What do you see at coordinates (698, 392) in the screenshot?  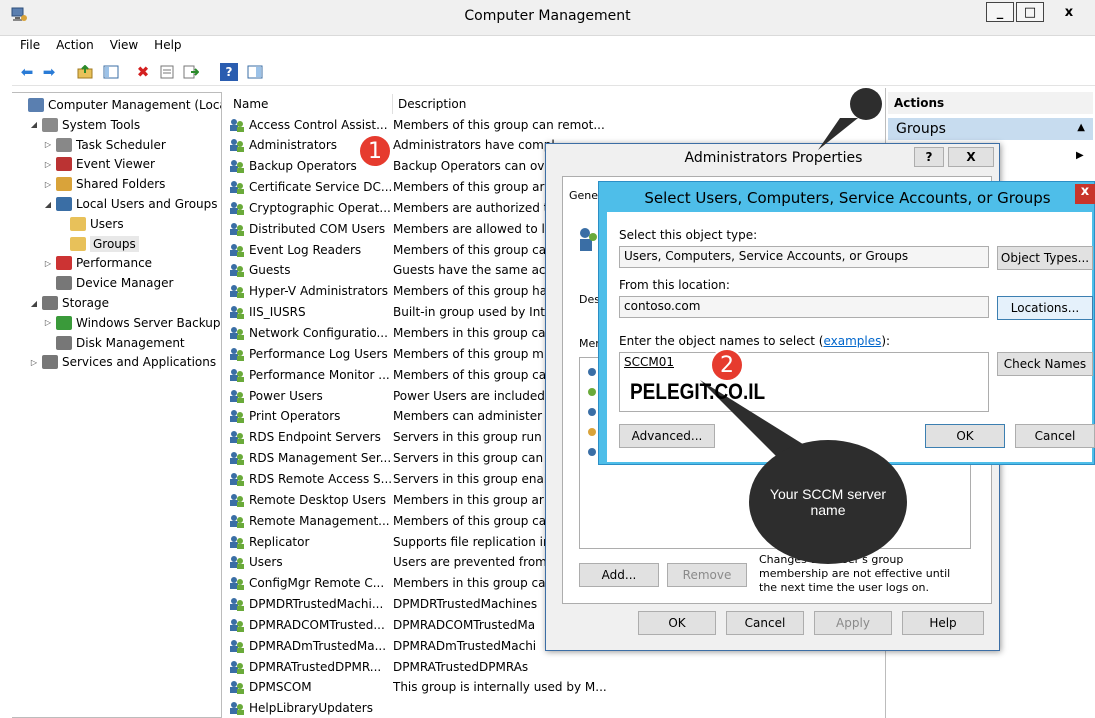 I see `watermark-text: PELEGIT.CO.IL` at bounding box center [698, 392].